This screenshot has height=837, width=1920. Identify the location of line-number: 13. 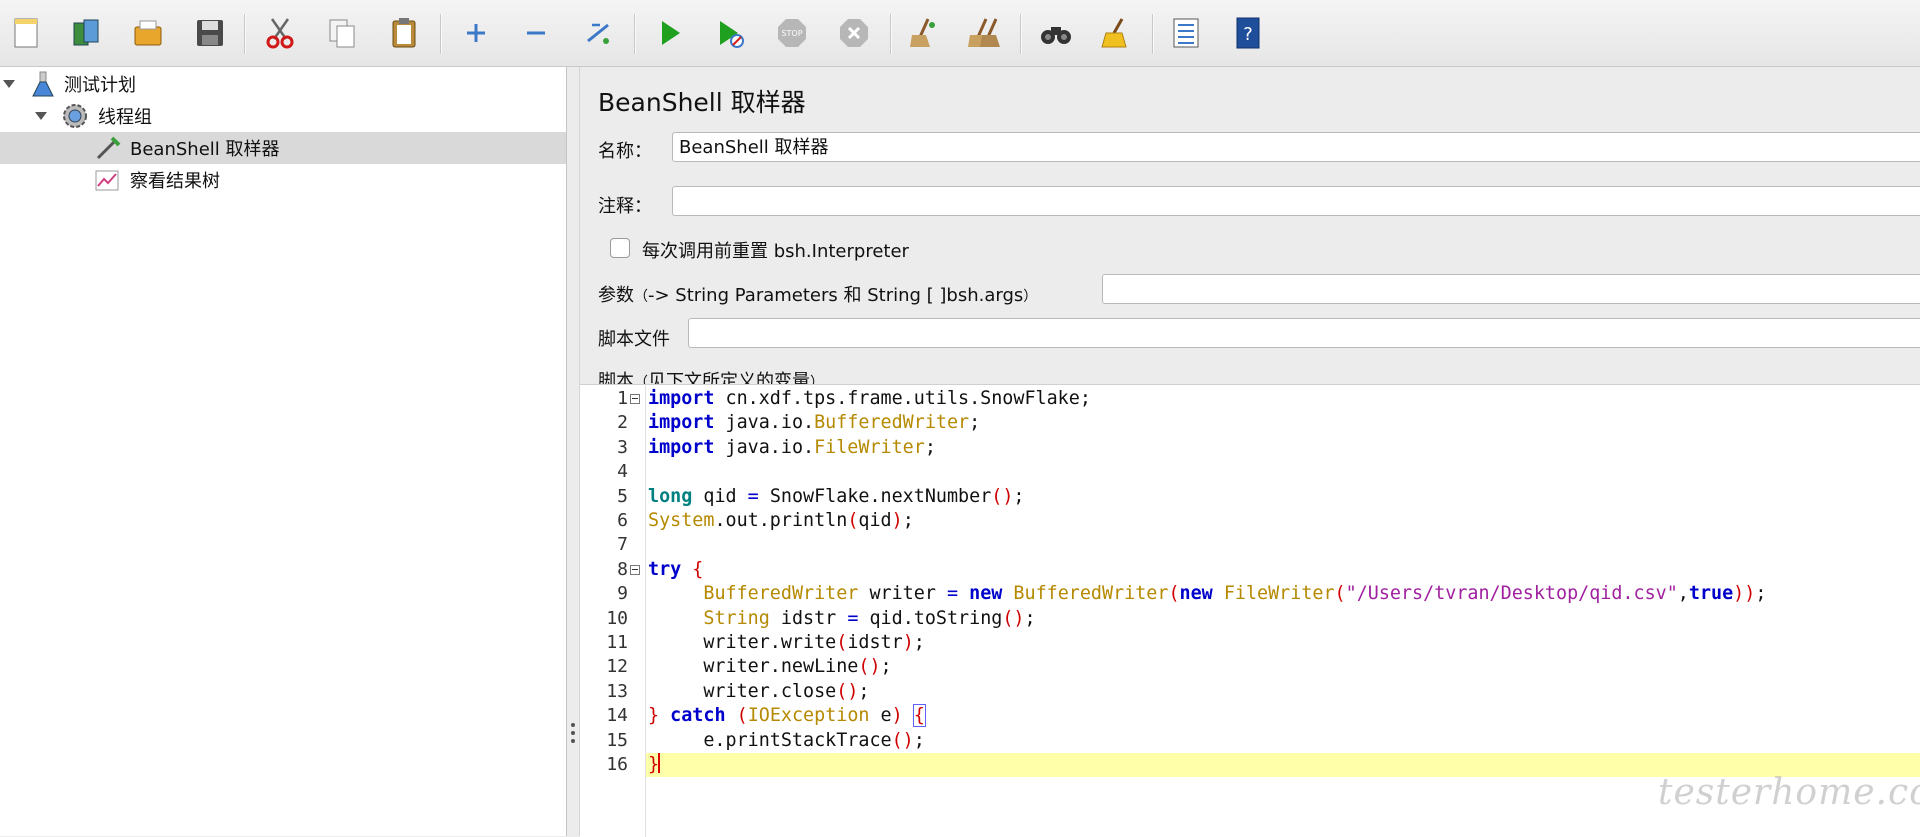
(617, 691).